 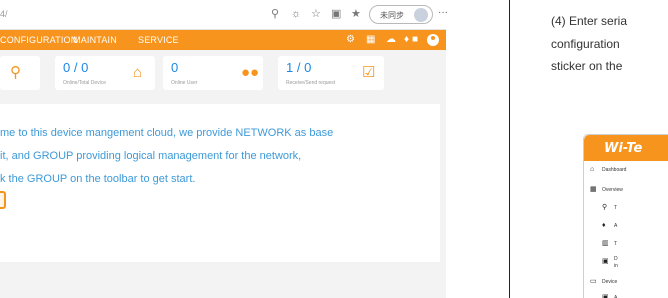 What do you see at coordinates (616, 266) in the screenshot?
I see `menu-item-d-sub: in` at bounding box center [616, 266].